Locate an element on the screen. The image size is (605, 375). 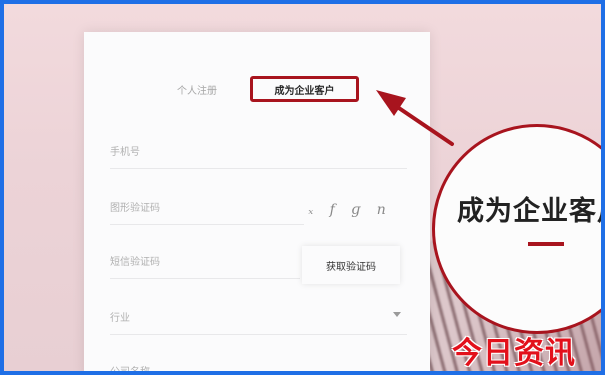
chevron-down-icon is located at coordinates (397, 314).